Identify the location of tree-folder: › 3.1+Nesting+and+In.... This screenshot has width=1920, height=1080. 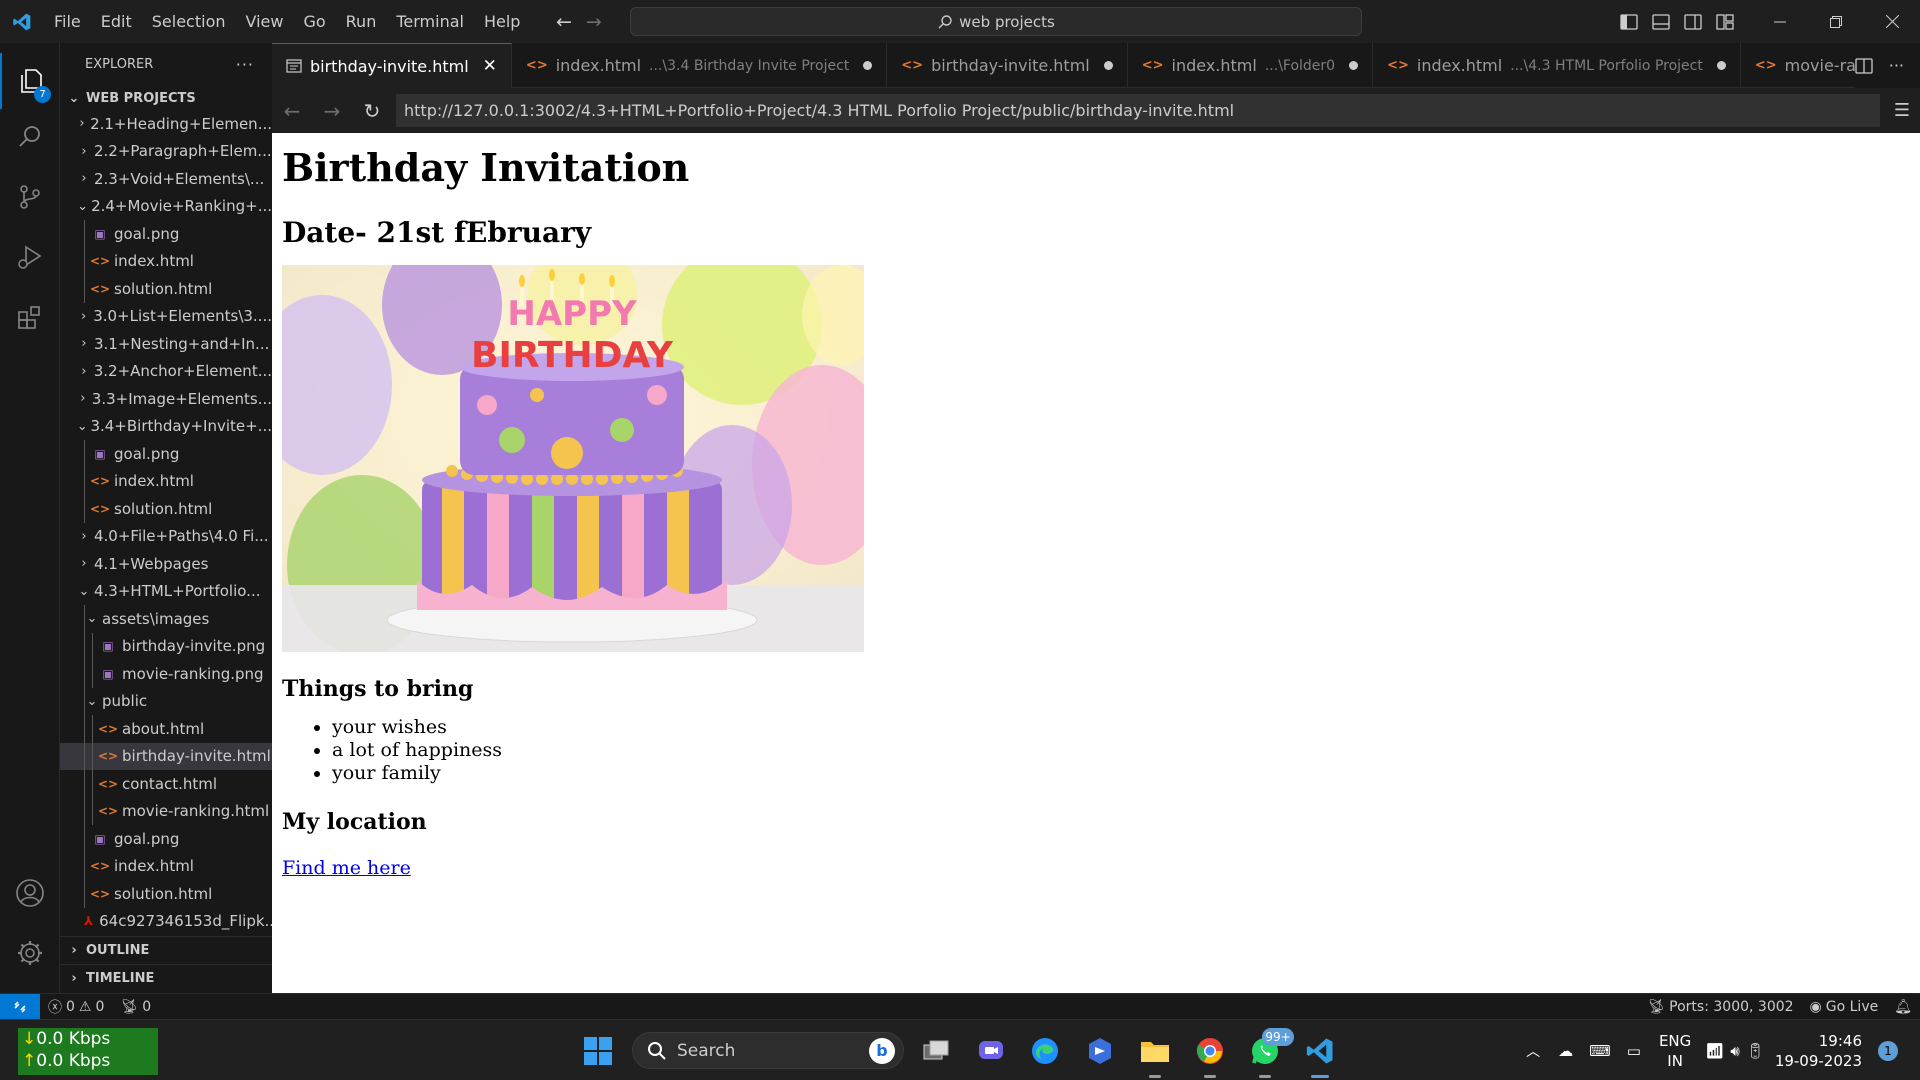
(166, 344).